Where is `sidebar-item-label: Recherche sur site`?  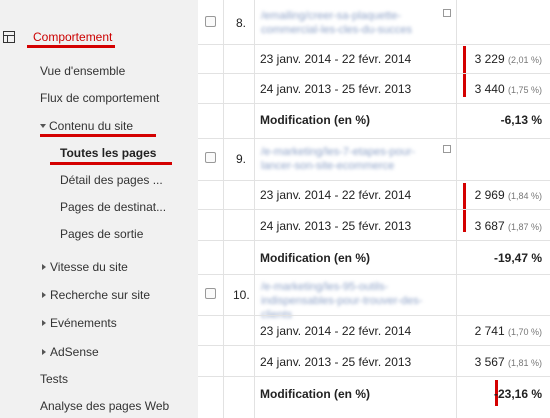 sidebar-item-label: Recherche sur site is located at coordinates (100, 295).